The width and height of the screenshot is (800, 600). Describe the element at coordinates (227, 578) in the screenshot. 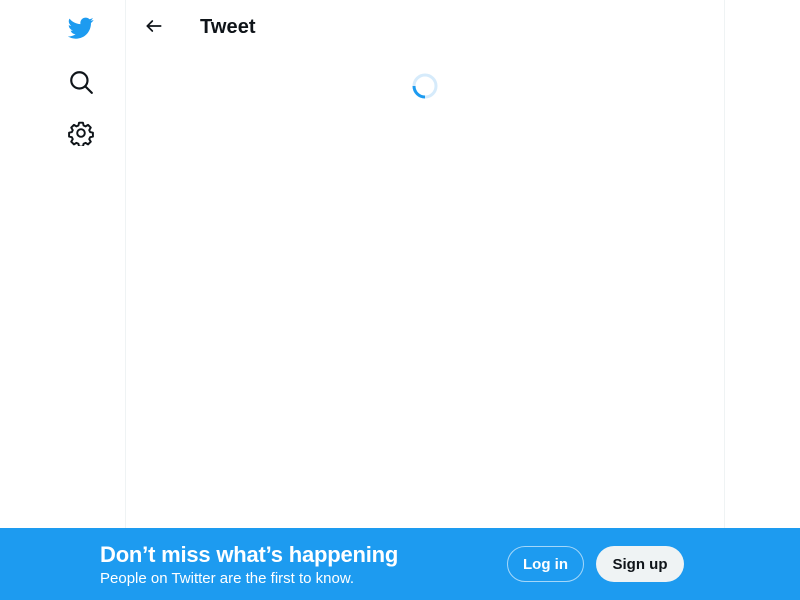

I see `banner-subtext: People on Twitter are the first to know.` at that location.